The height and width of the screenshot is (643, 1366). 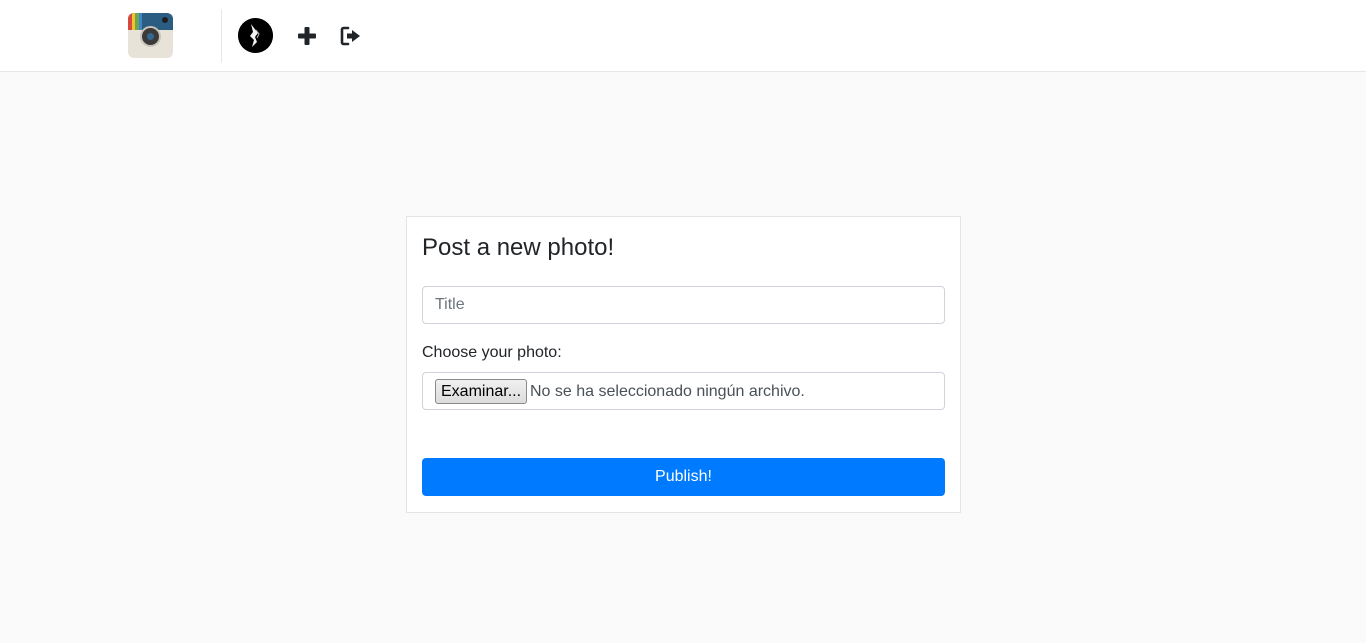 I want to click on title-input, so click(x=683, y=305).